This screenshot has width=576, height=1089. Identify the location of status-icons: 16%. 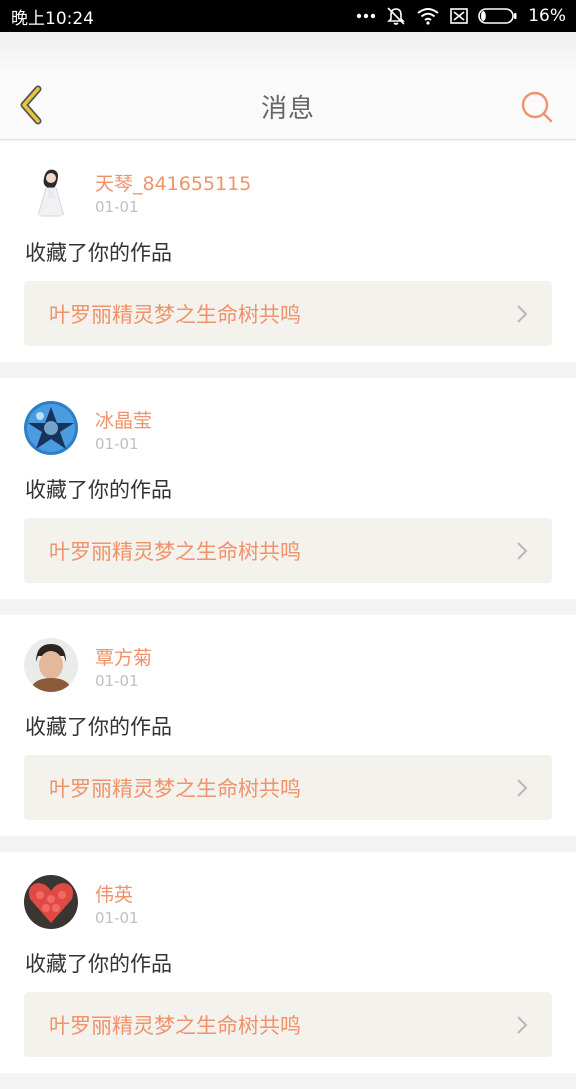
(461, 16).